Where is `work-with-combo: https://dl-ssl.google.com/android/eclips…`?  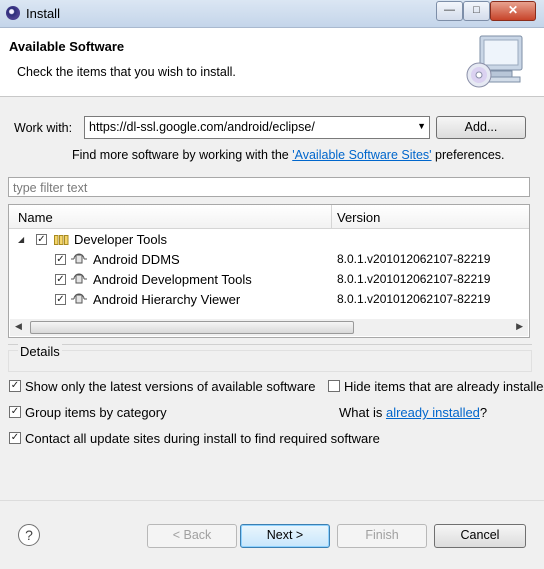
work-with-combo: https://dl-ssl.google.com/android/eclips… is located at coordinates (257, 127).